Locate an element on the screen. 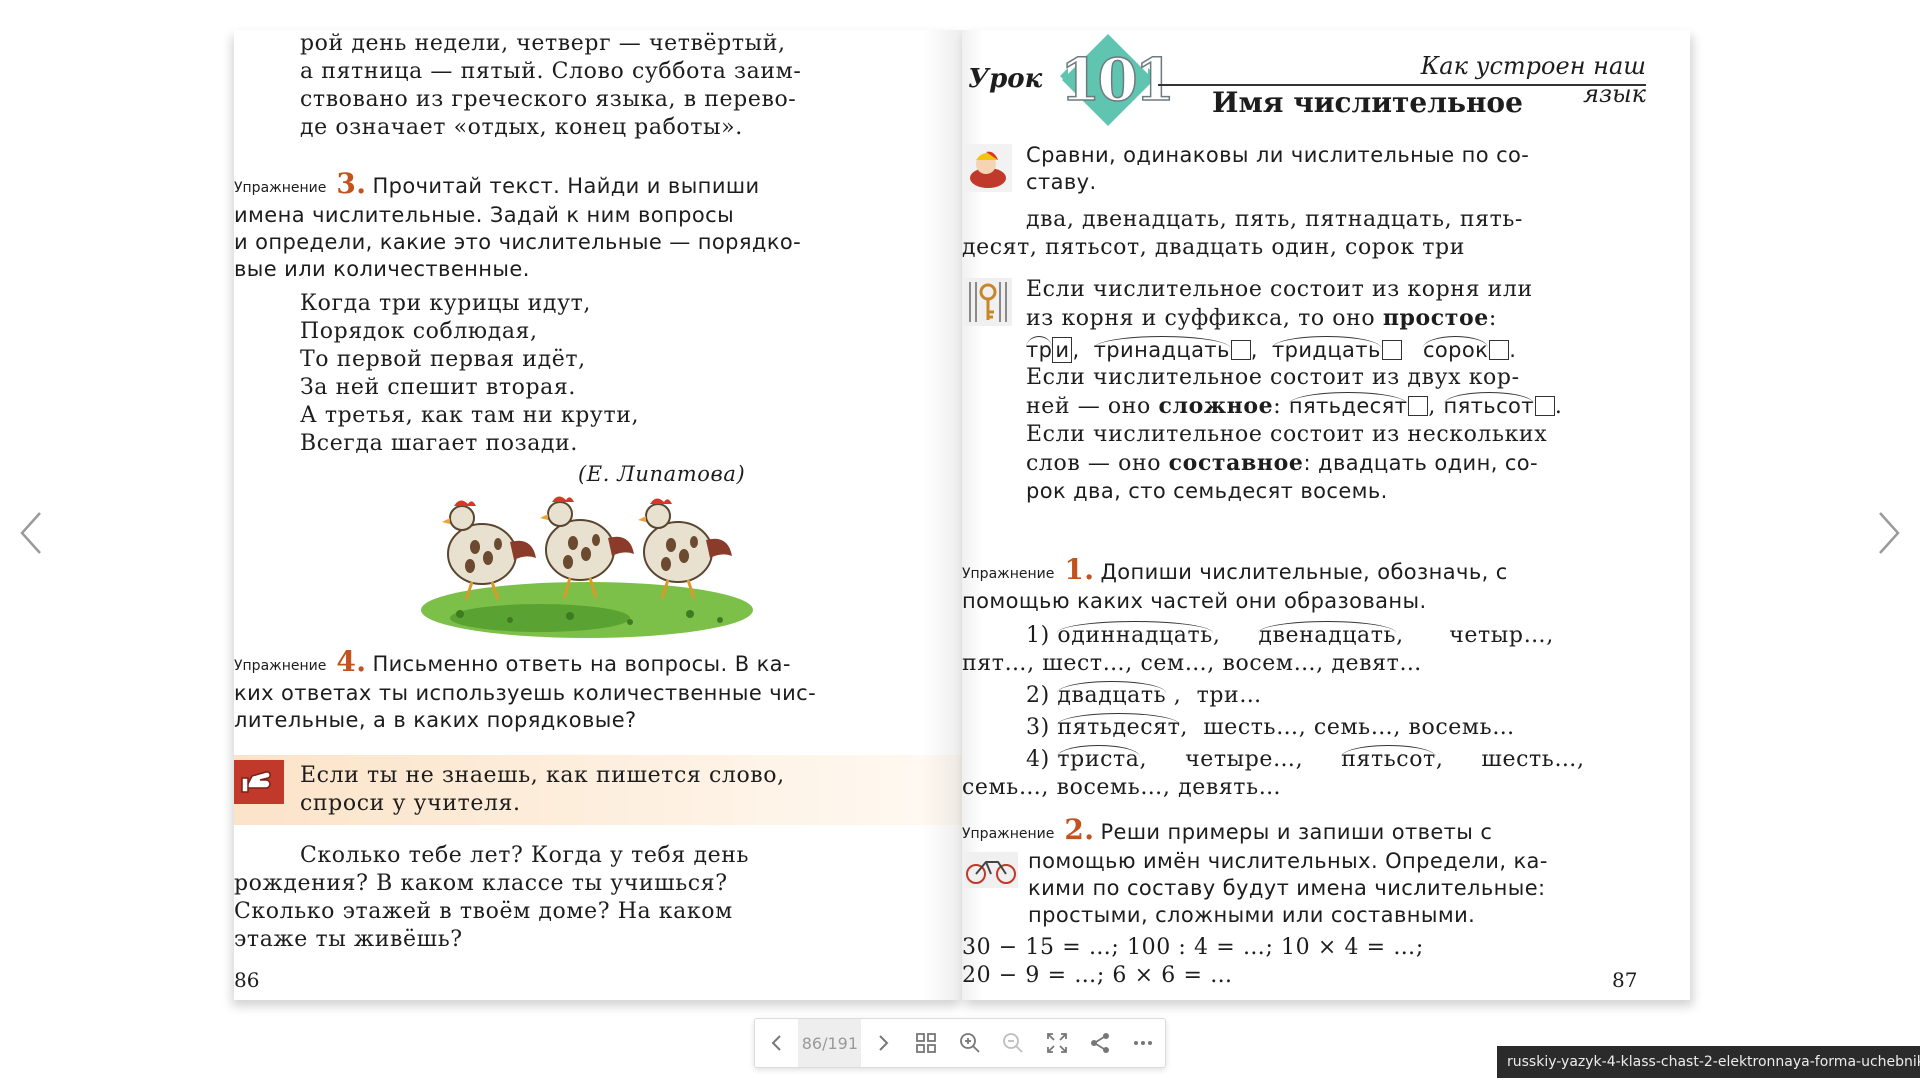 The width and height of the screenshot is (1920, 1080). key-rule-icon is located at coordinates (988, 302).